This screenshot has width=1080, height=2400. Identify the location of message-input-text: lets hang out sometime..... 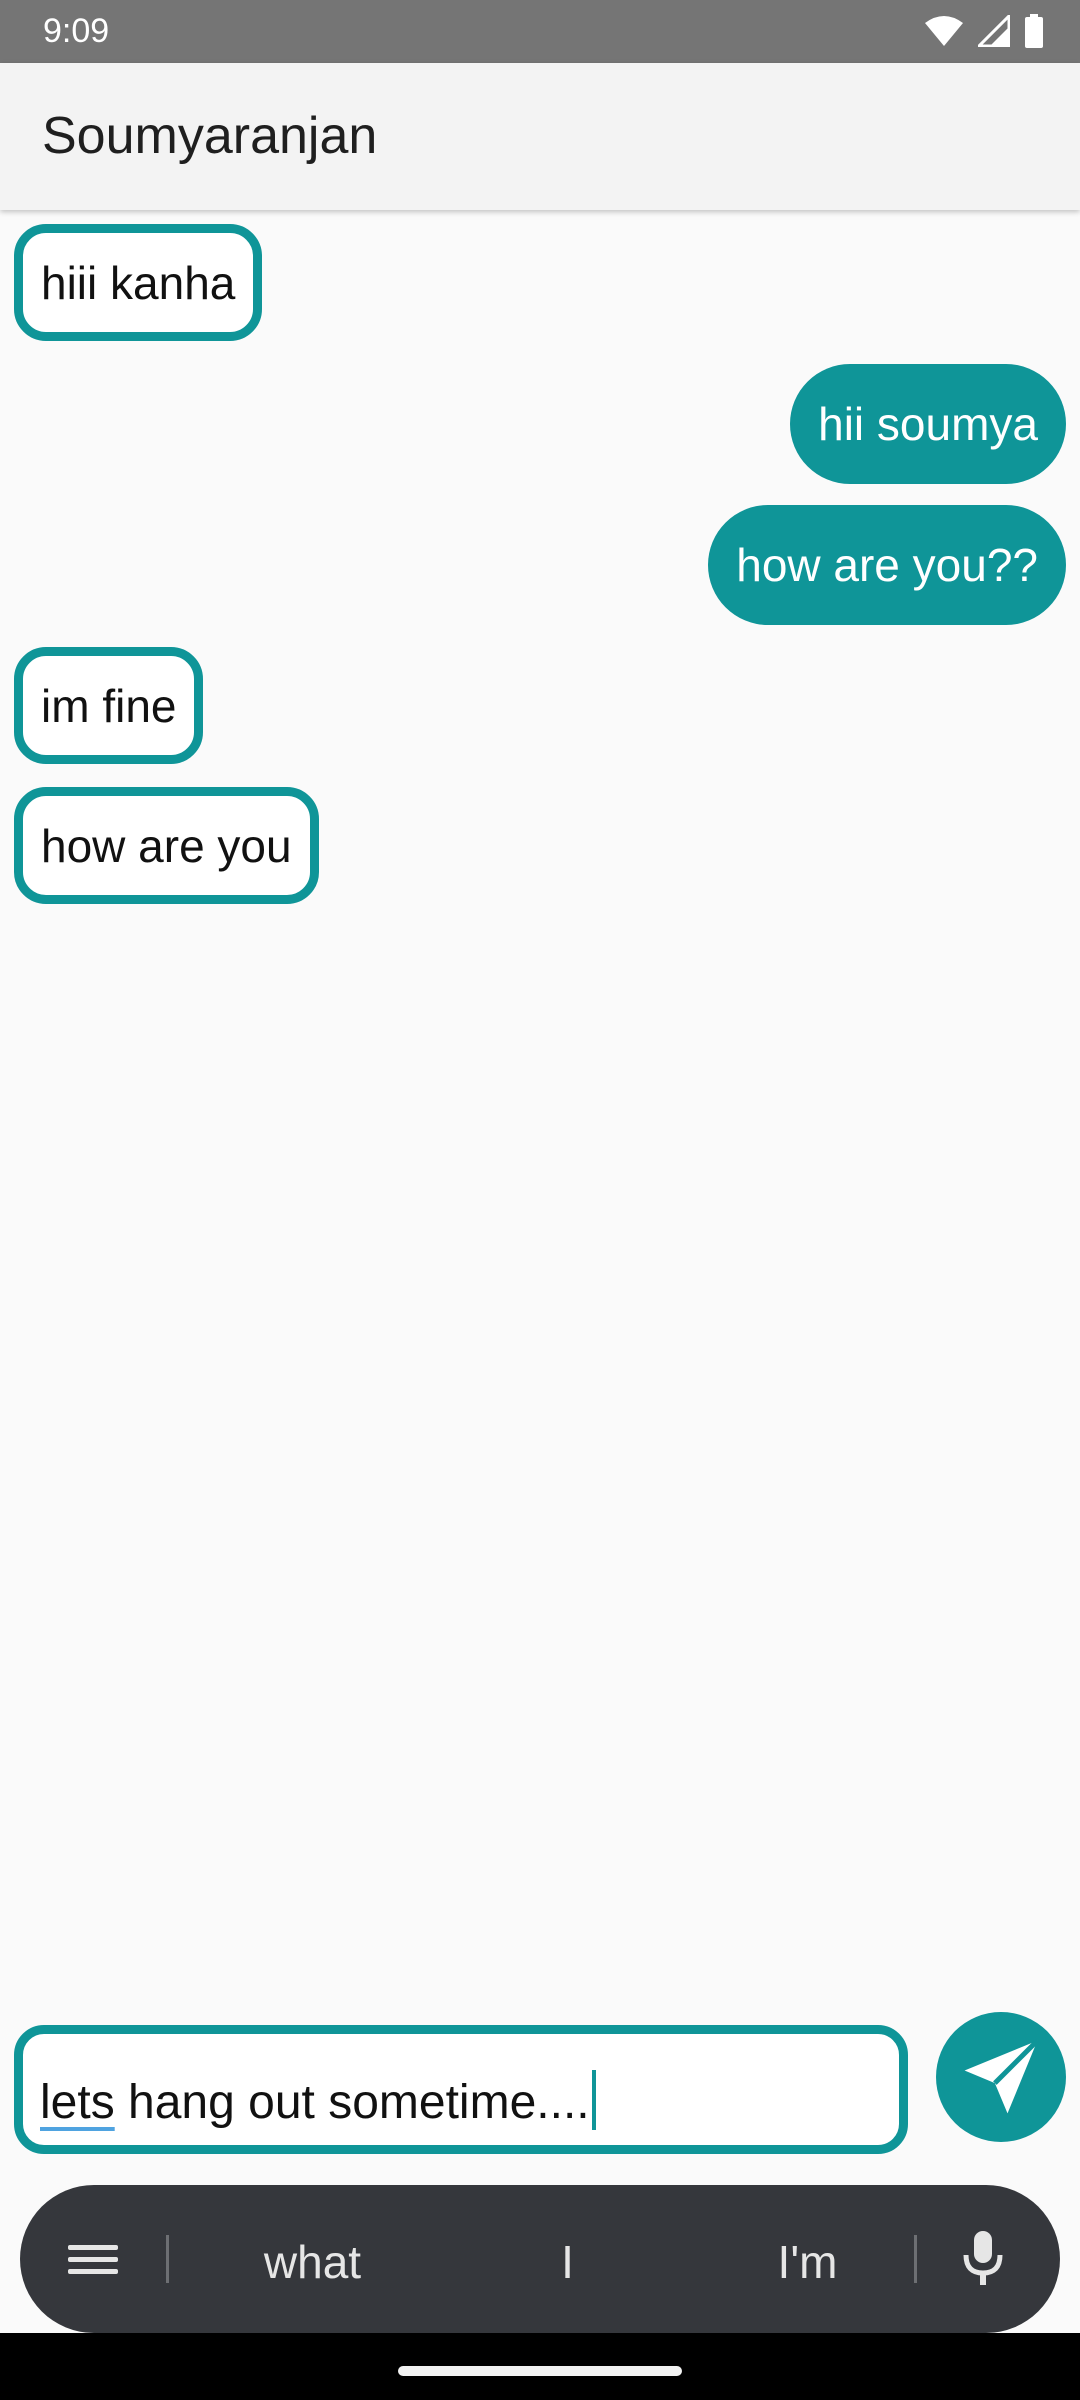
(318, 2100).